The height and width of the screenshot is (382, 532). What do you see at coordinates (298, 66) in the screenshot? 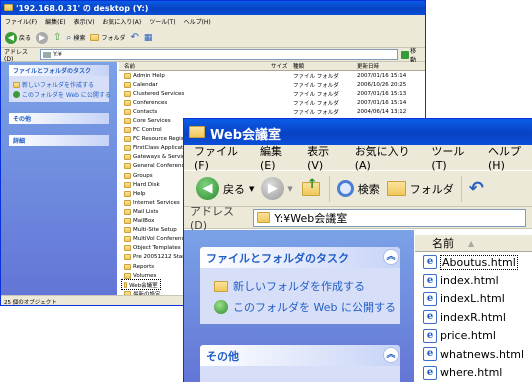
I see `column-type: 種類` at bounding box center [298, 66].